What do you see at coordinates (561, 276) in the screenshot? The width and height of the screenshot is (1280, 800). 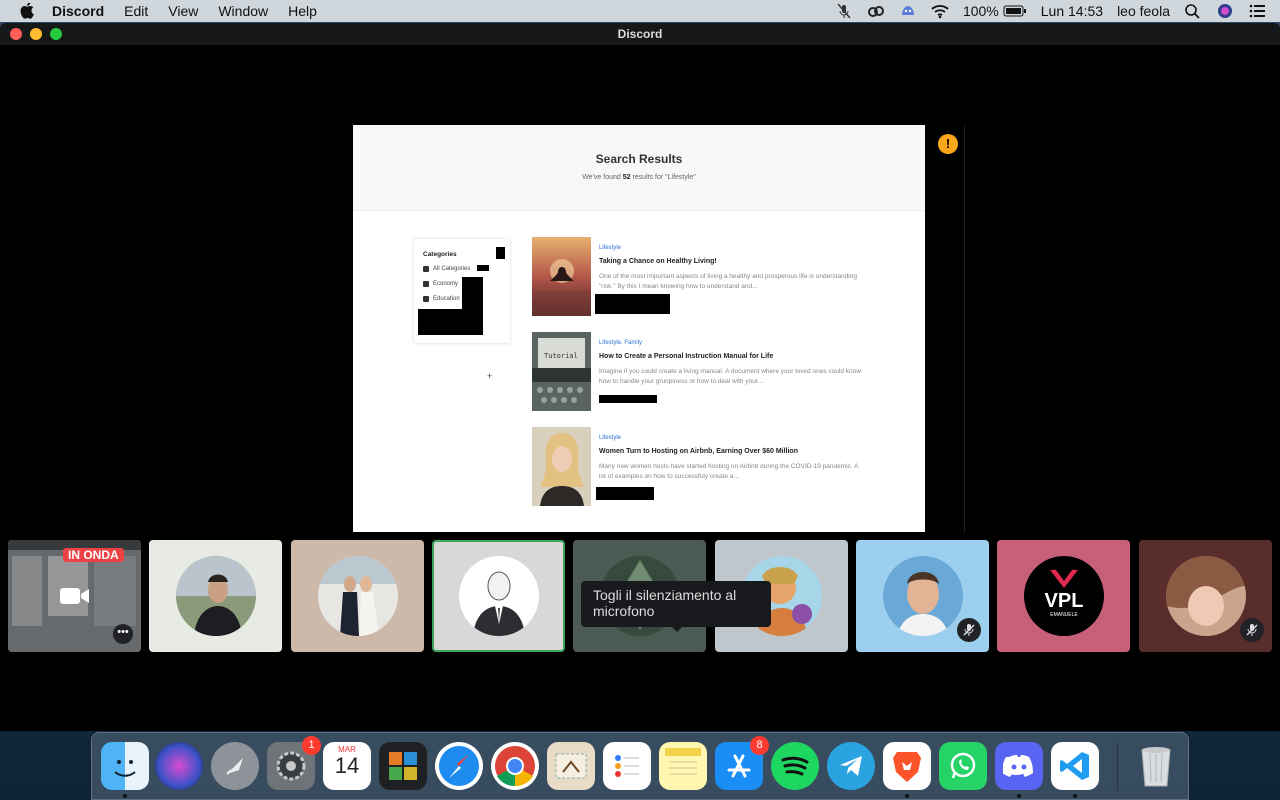 I see `post-thumbnail-meditation` at bounding box center [561, 276].